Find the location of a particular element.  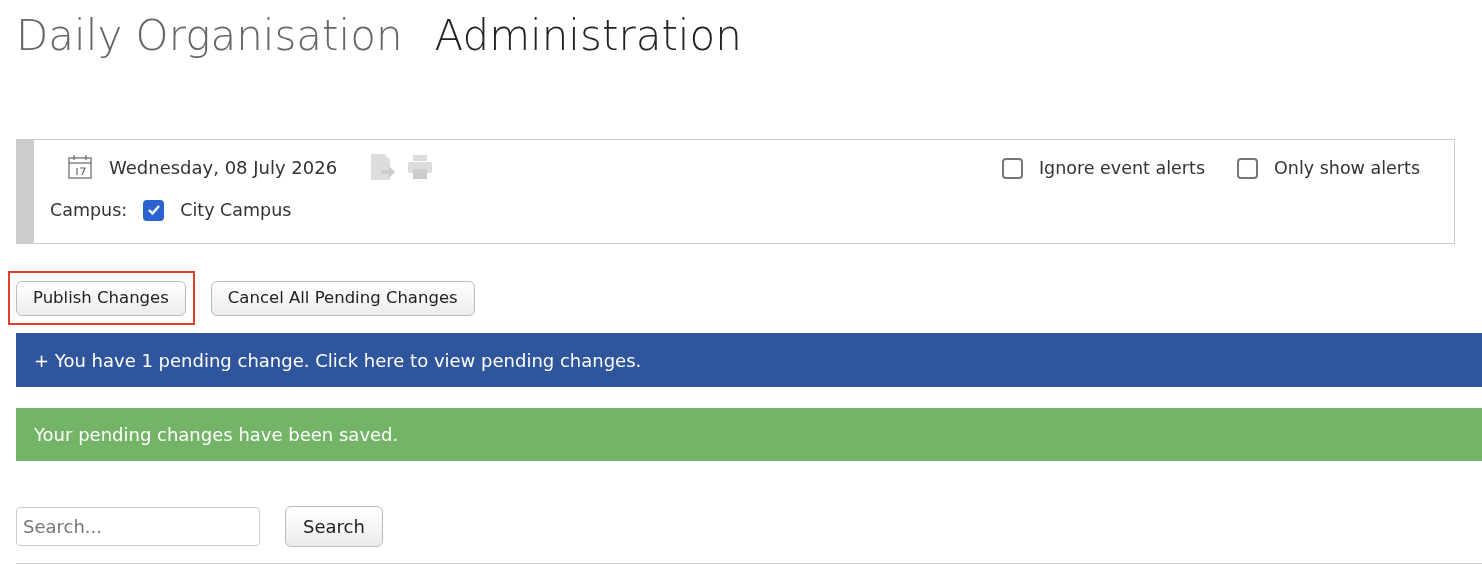

page-subtitle: Administration is located at coordinates (588, 36).